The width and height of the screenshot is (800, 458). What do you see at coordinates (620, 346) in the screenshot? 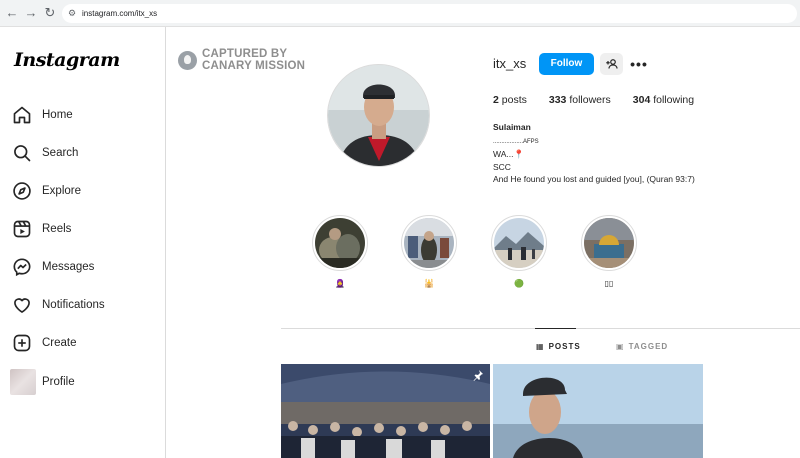
I see `tag-icon: ▣` at bounding box center [620, 346].